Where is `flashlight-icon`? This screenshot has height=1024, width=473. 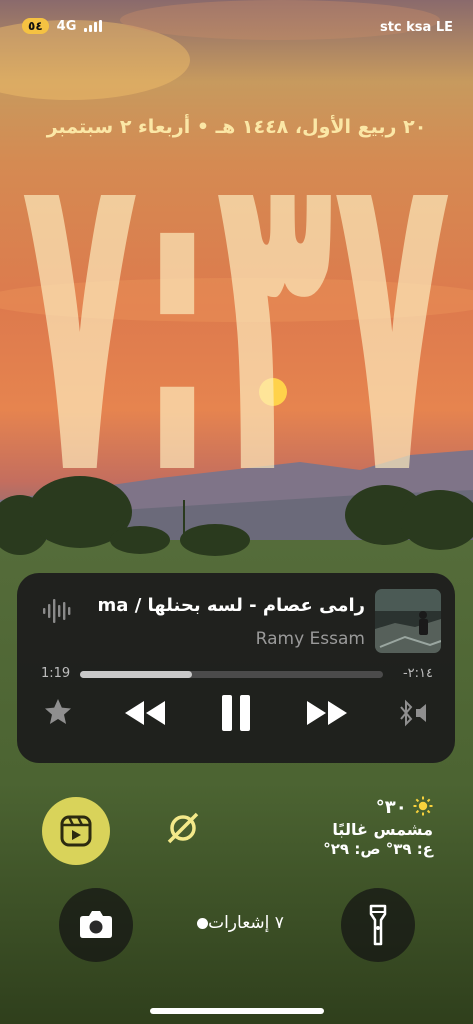 flashlight-icon is located at coordinates (378, 925).